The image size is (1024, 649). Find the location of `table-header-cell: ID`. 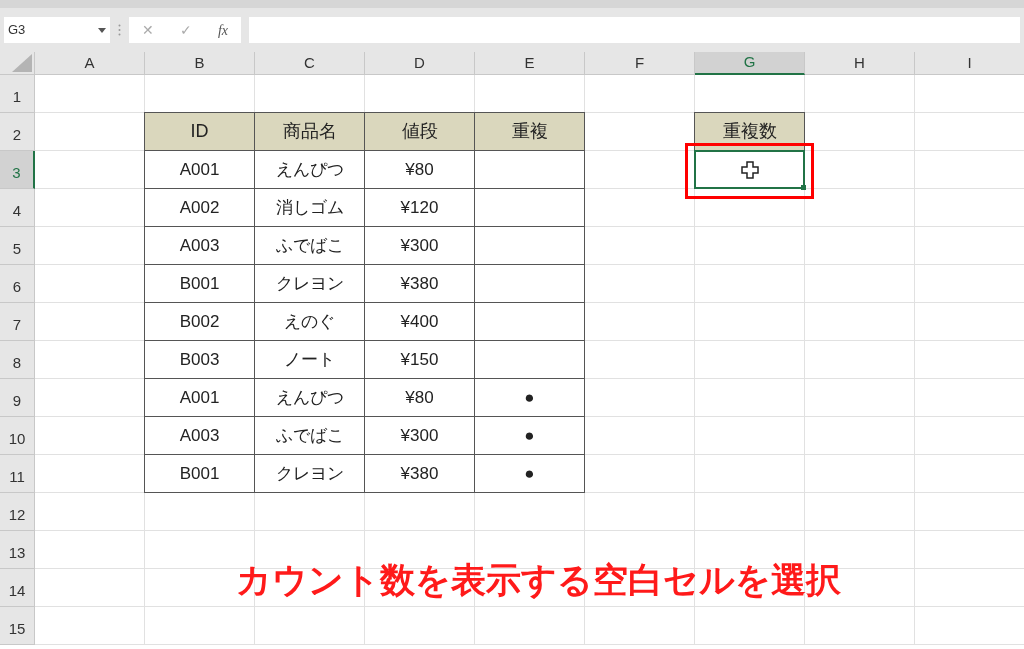

table-header-cell: ID is located at coordinates (199, 131).